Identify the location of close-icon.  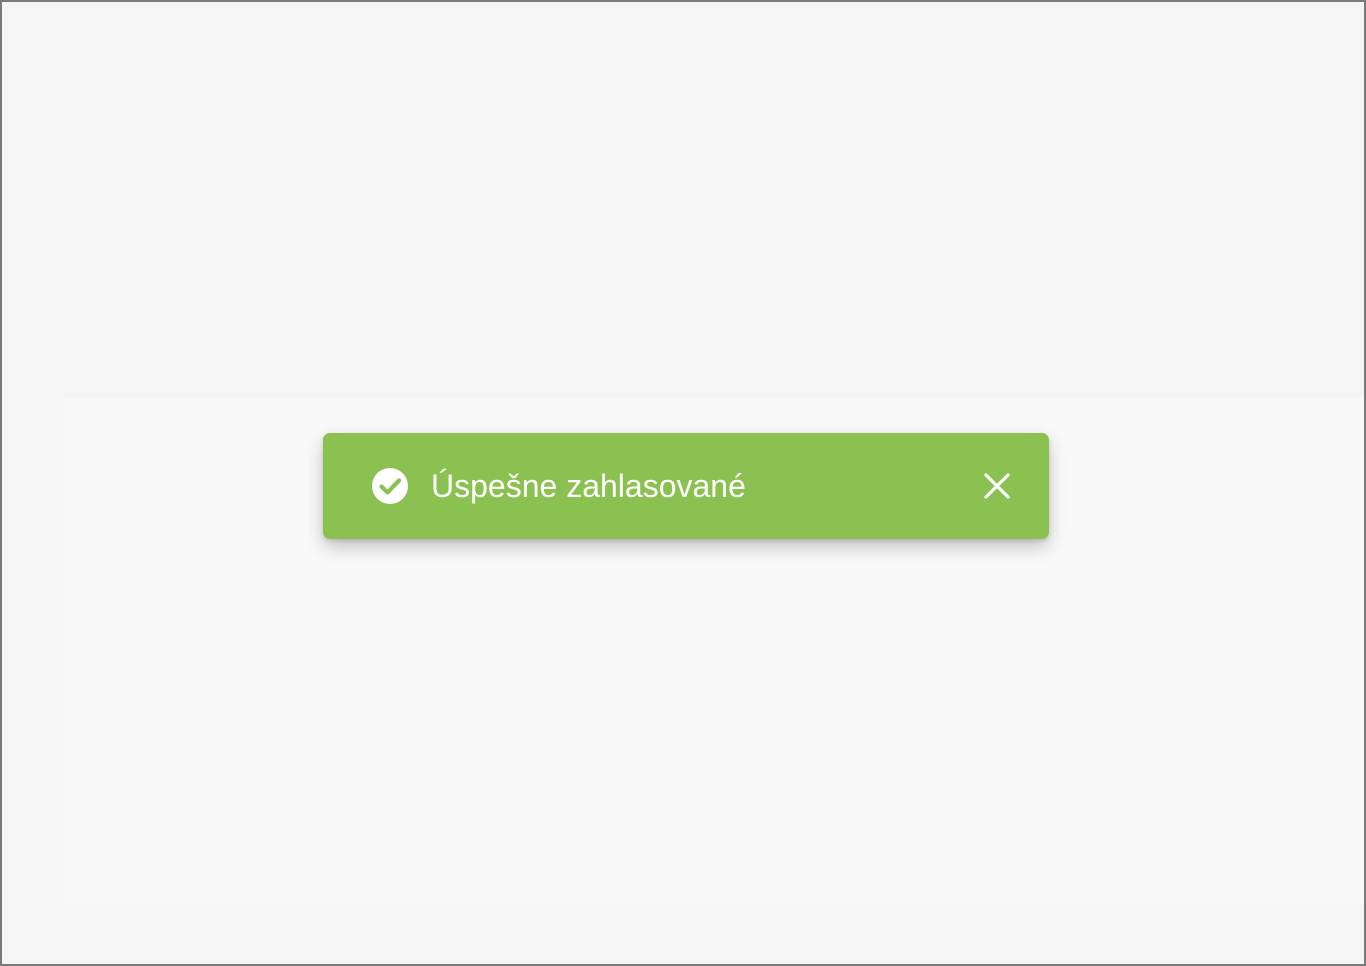
(997, 486).